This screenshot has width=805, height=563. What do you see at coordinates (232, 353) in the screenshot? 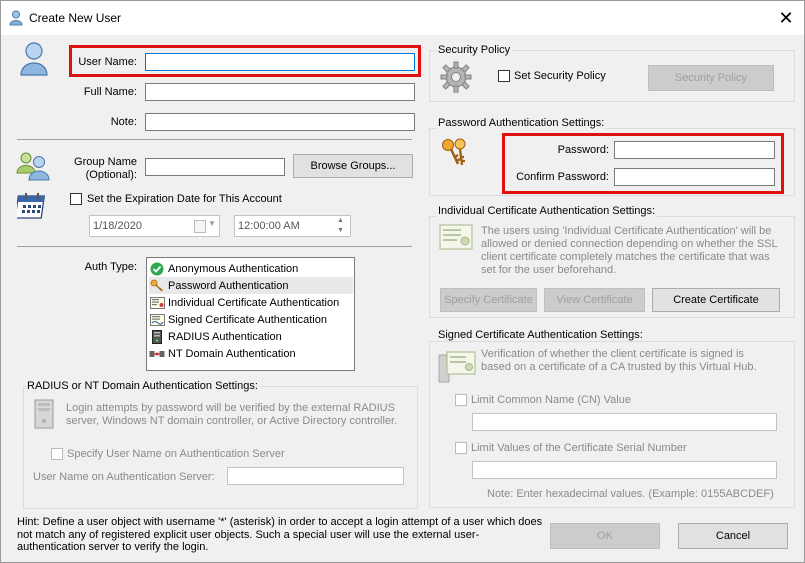
I see `list-item-label: NT Domain Authentication` at bounding box center [232, 353].